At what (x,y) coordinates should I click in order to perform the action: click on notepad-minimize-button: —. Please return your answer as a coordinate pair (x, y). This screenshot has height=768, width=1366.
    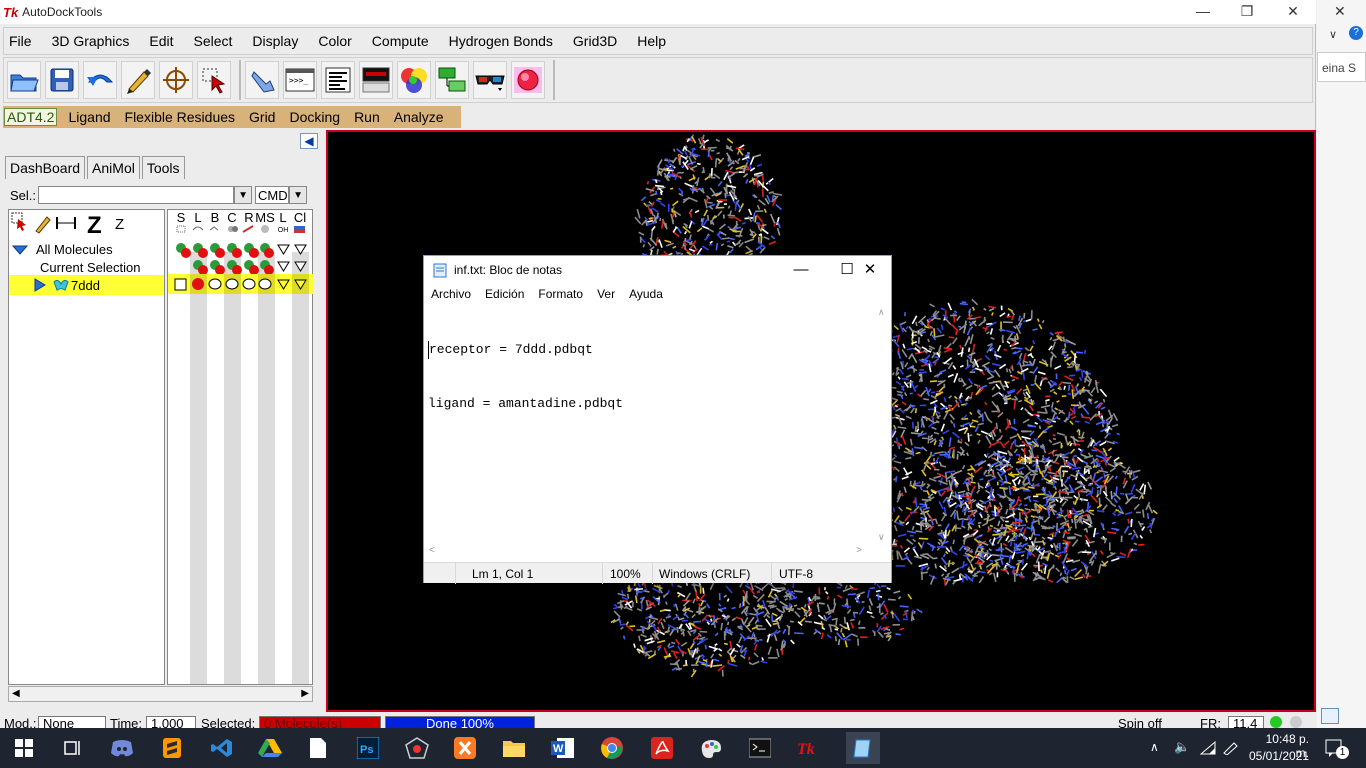
    Looking at the image, I should click on (801, 270).